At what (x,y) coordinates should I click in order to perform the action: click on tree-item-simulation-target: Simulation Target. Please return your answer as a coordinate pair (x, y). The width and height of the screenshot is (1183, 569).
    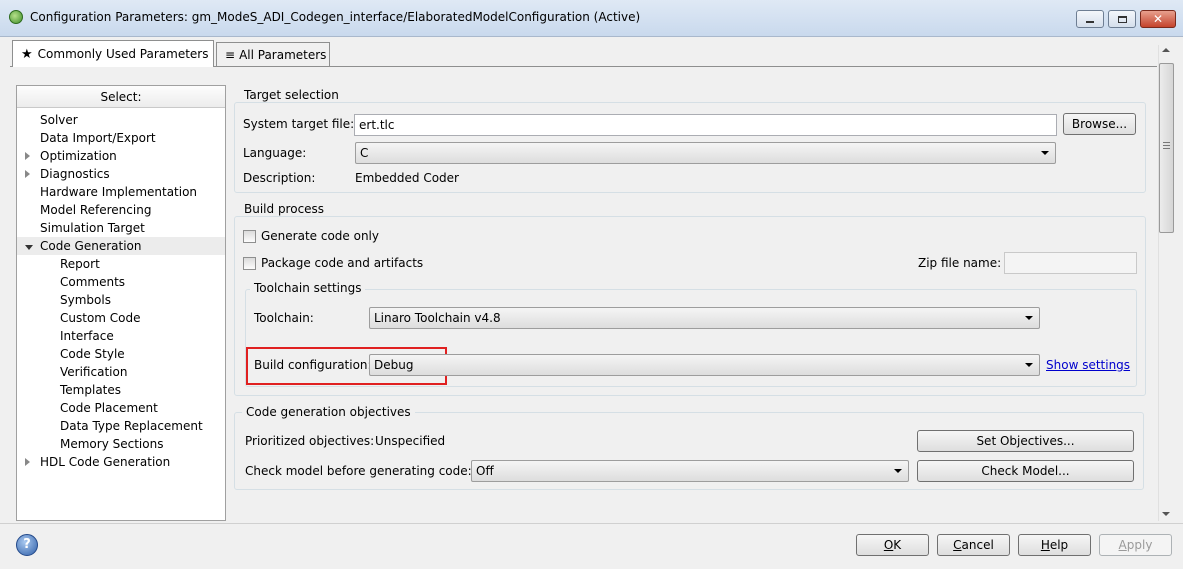
    Looking at the image, I should click on (121, 228).